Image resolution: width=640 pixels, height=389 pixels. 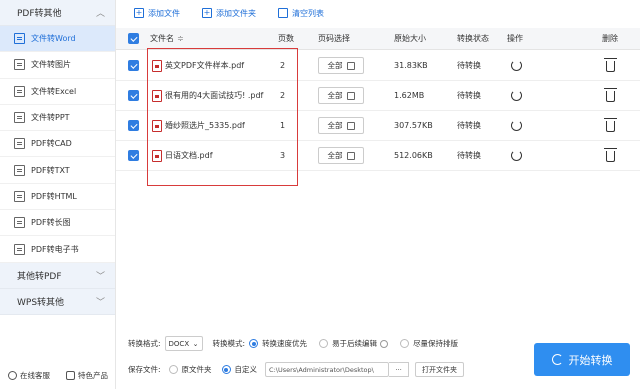 I want to click on sidebar-item-image: 文件转图片, so click(x=57, y=65).